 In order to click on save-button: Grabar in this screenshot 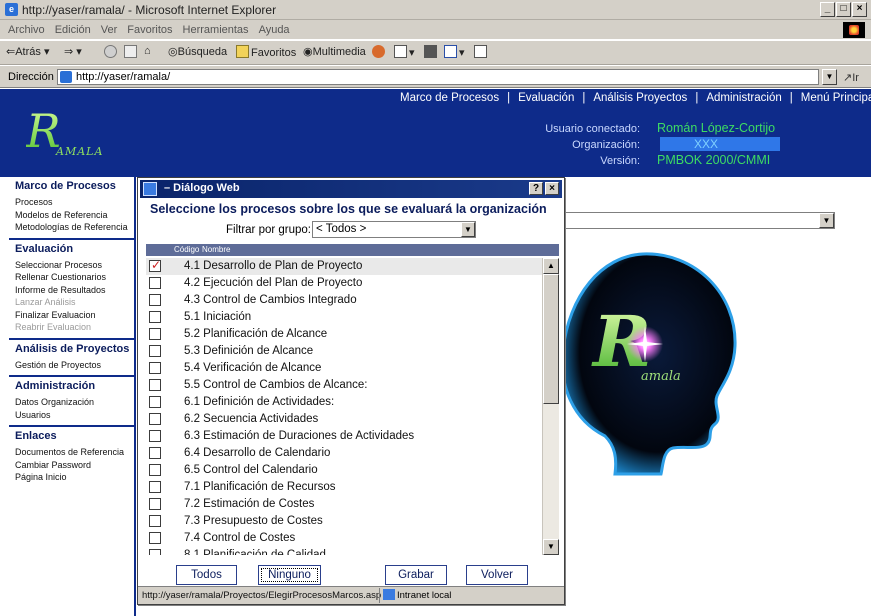, I will do `click(416, 575)`.